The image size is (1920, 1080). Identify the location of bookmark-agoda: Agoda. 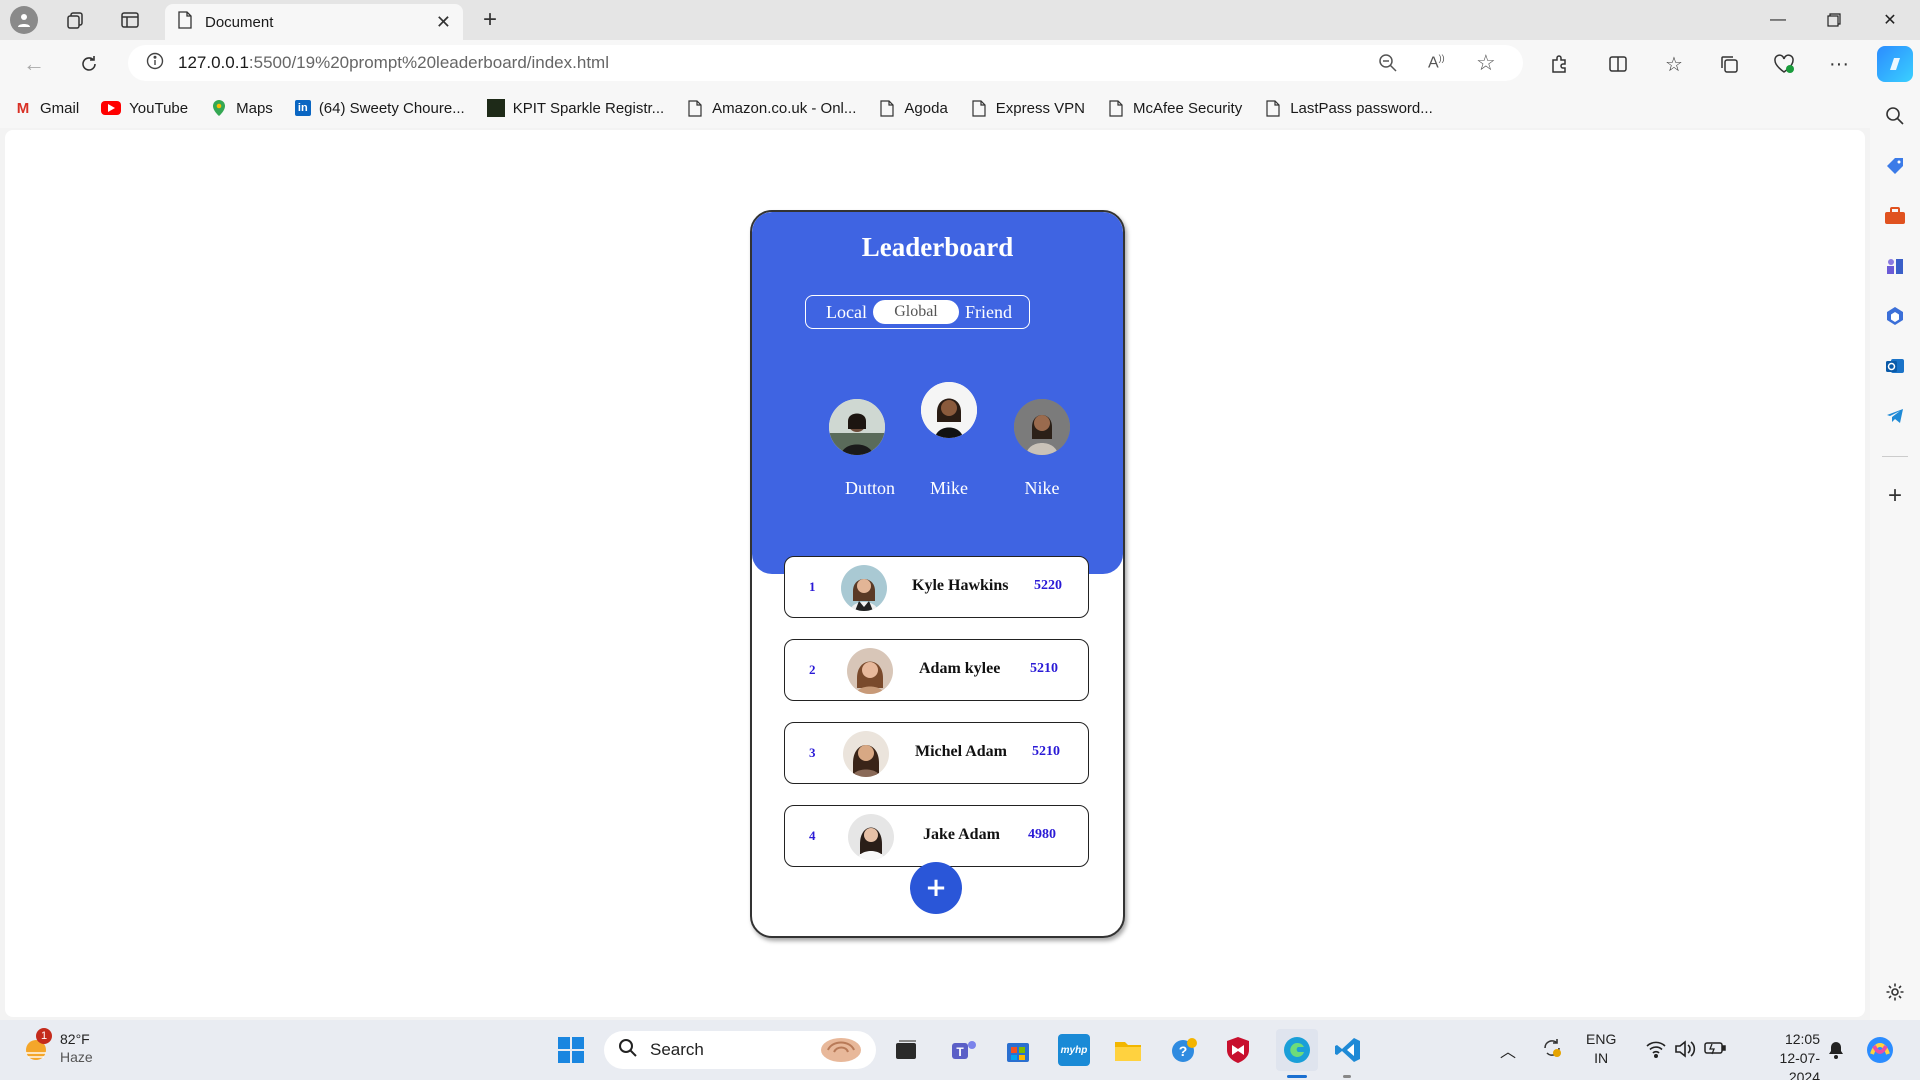
(913, 108).